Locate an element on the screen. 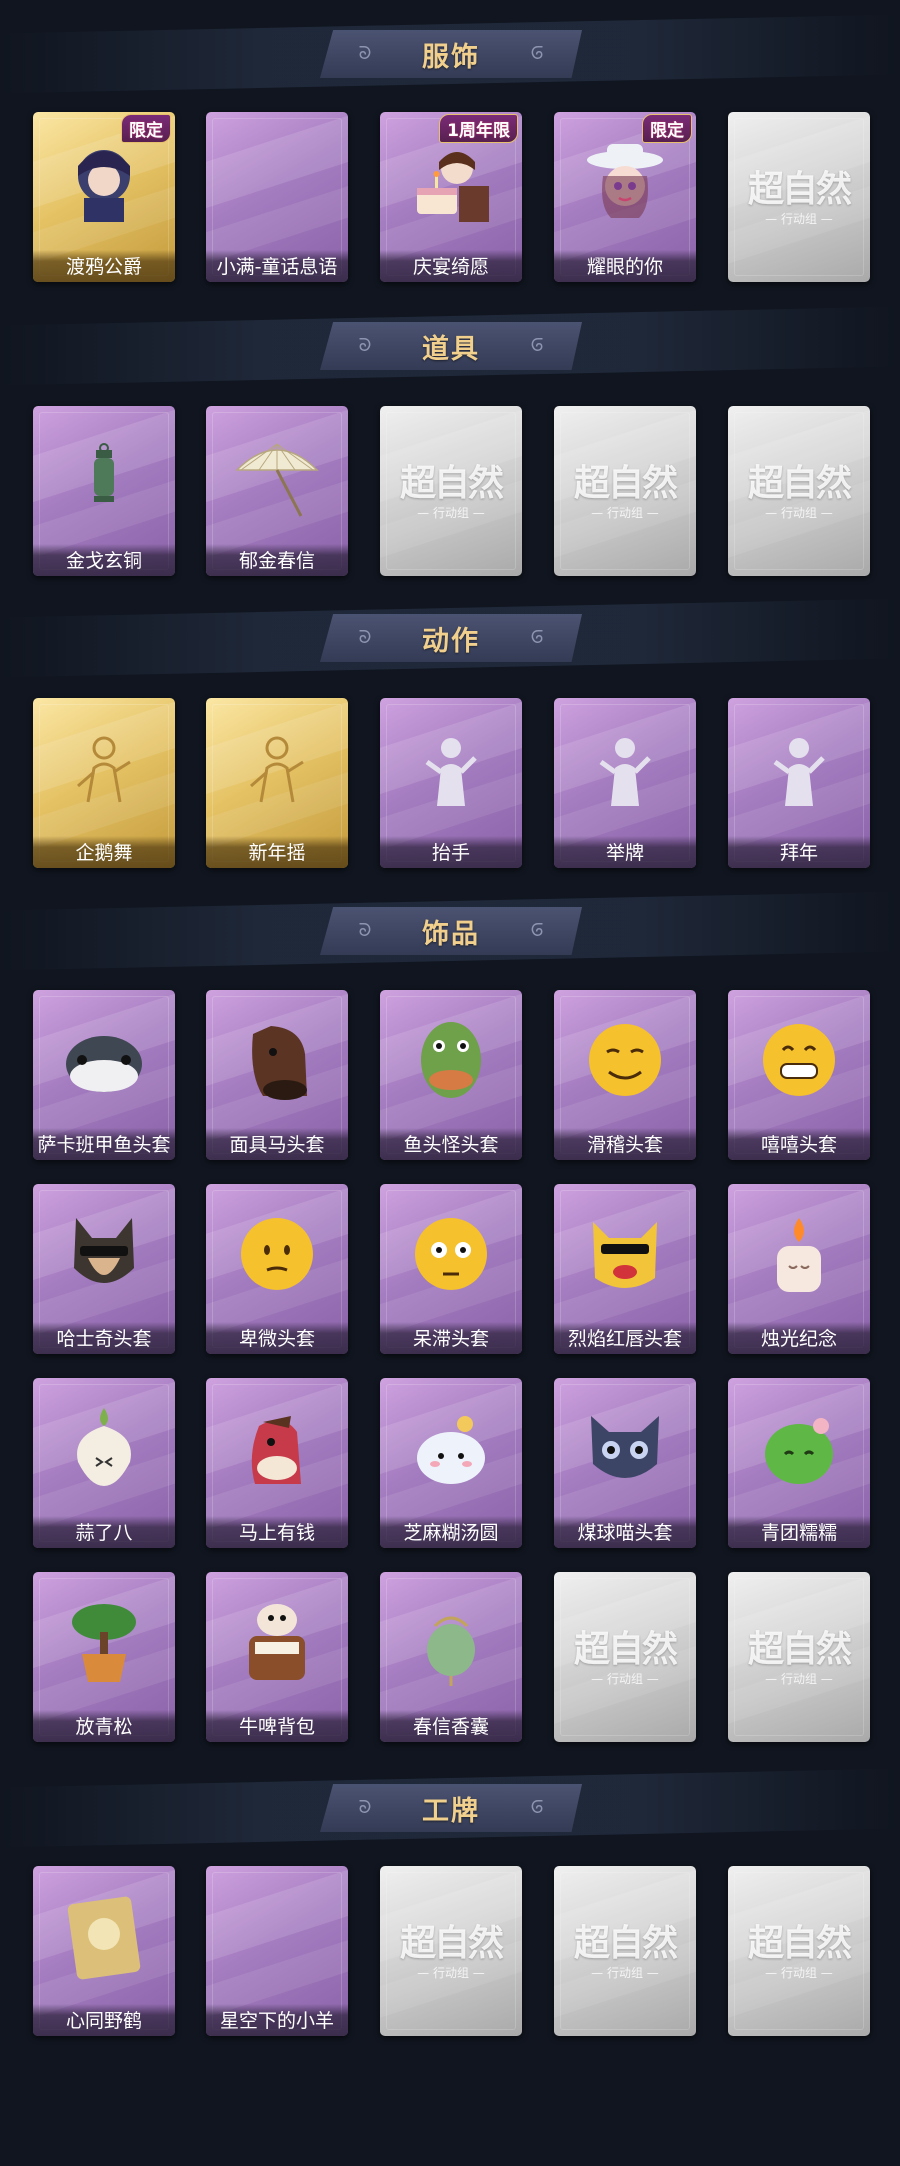  section-title: 服饰 is located at coordinates (451, 57).